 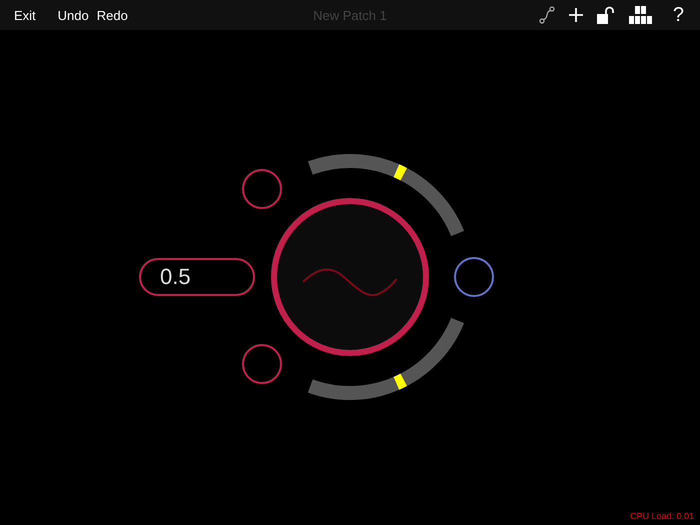 I want to click on toolbar-button: Redo, so click(x=112, y=15).